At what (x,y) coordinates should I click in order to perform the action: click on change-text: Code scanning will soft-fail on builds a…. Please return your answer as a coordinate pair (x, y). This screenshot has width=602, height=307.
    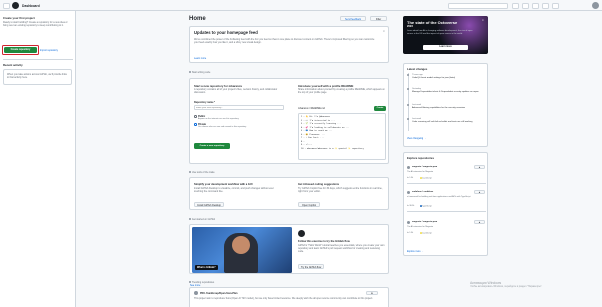
    Looking at the image, I should click on (449, 122).